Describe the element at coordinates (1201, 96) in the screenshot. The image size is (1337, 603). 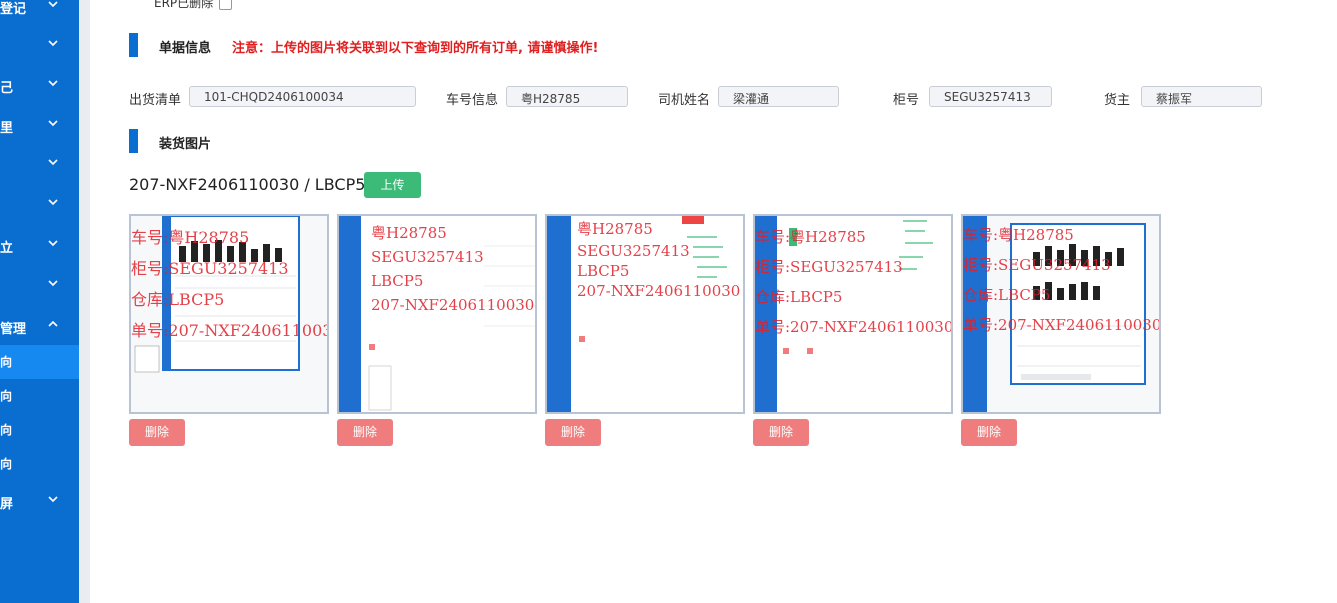
I see `owner-input: 蔡振军` at that location.